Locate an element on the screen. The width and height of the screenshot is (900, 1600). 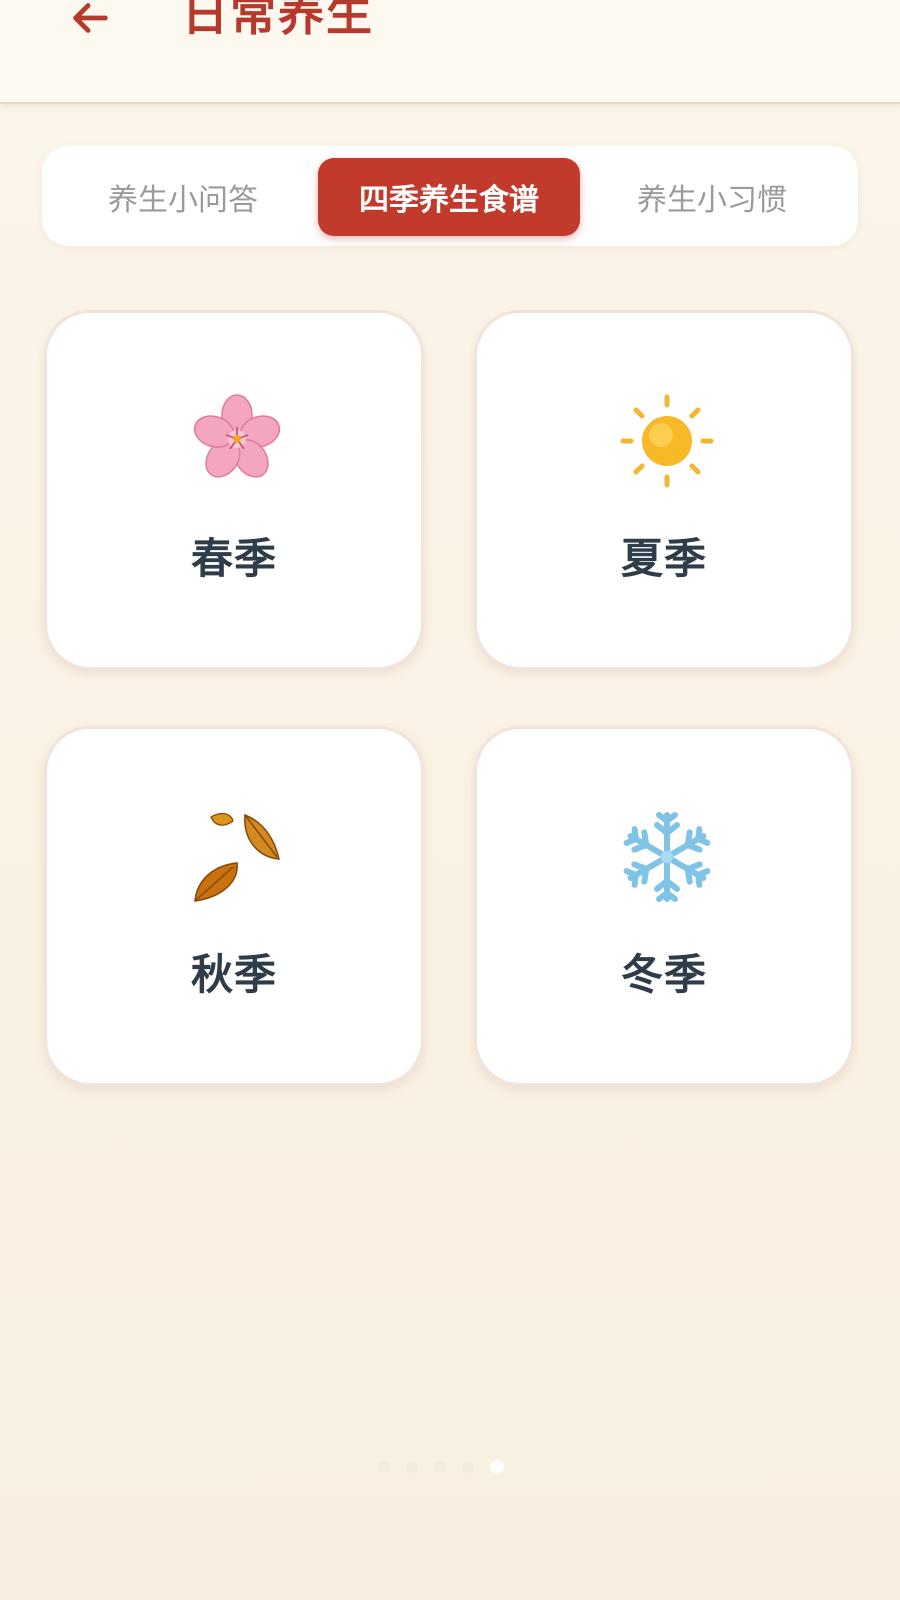
category-tab-bar: 养生小问答 四季养生食谱 养生小习惯 is located at coordinates (450, 196).